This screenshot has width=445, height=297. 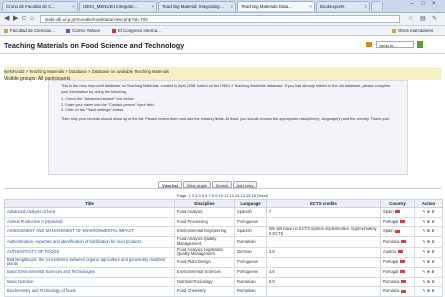 What do you see at coordinates (434, 4) in the screenshot?
I see `close-window-icon: ×` at bounding box center [434, 4].